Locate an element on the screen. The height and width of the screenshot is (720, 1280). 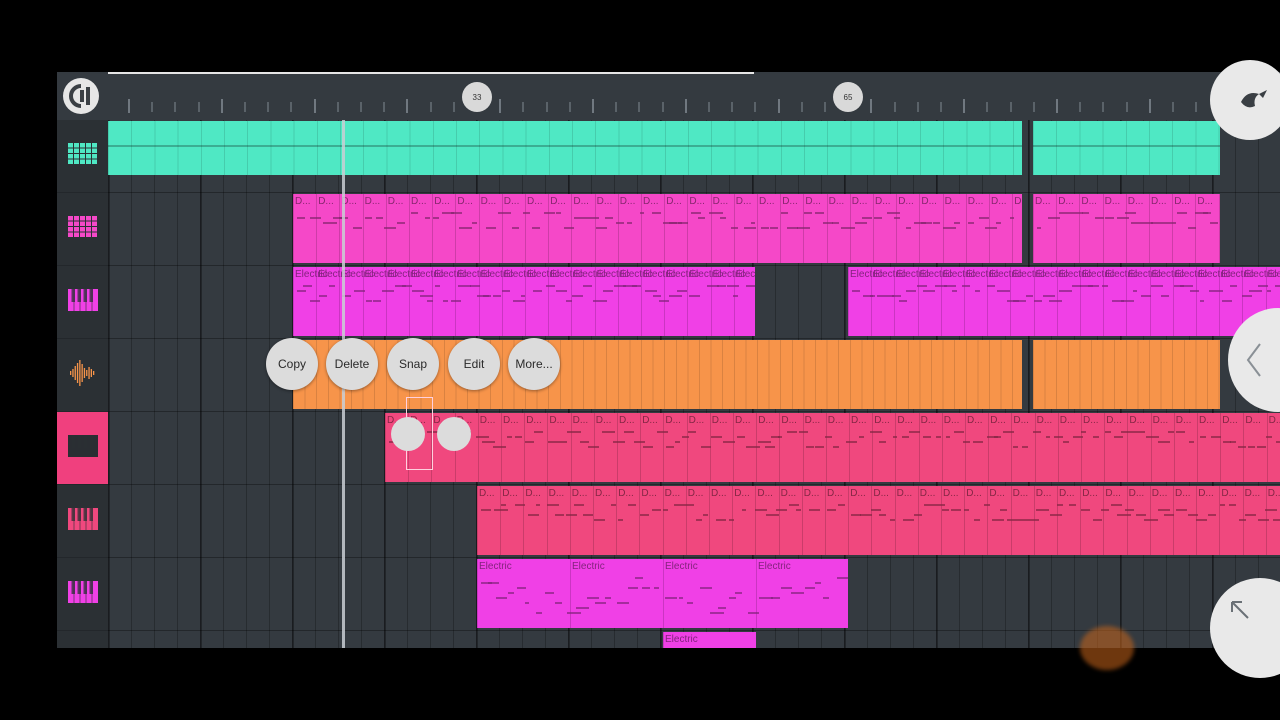
selection-handle-left is located at coordinates (408, 434).